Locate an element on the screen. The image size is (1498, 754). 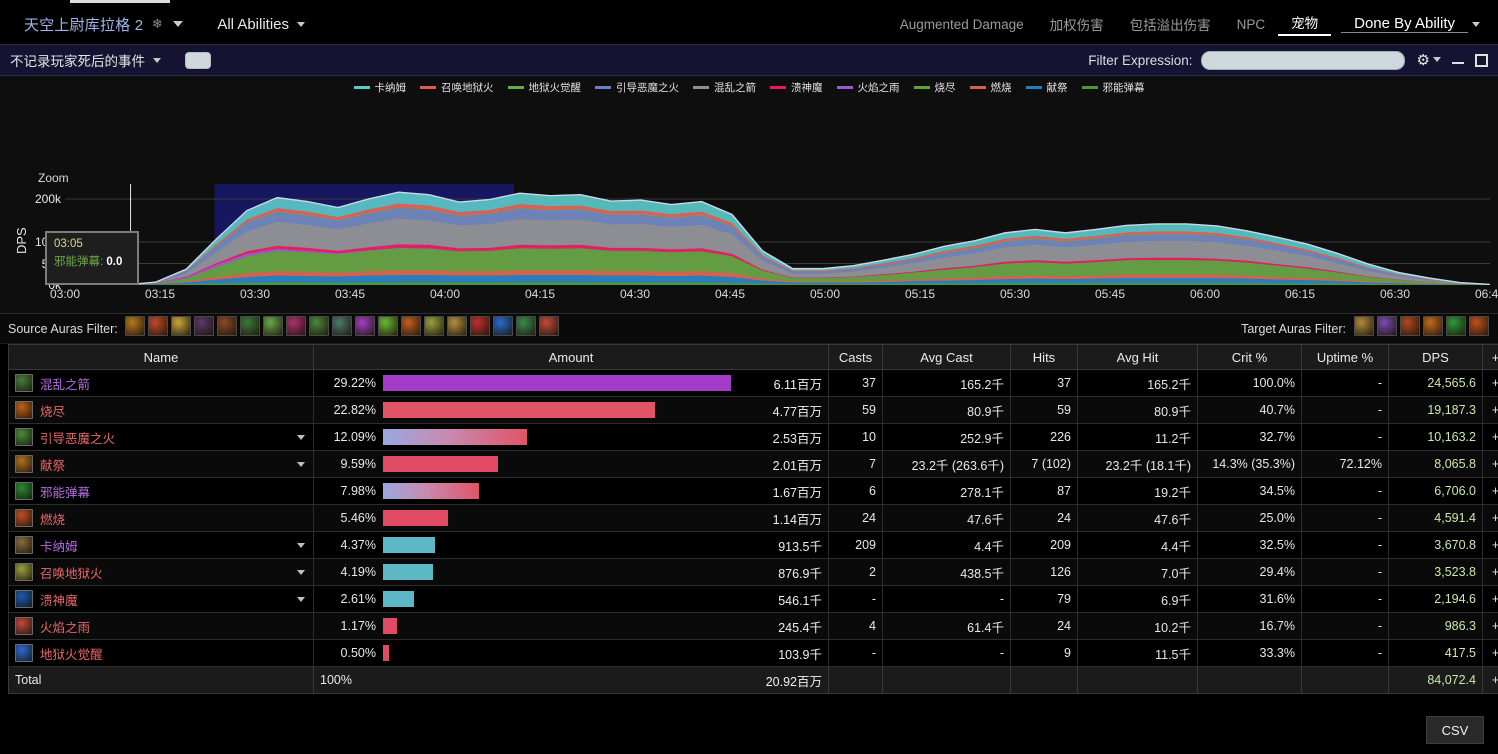
total-add-button: + is located at coordinates (1490, 680).